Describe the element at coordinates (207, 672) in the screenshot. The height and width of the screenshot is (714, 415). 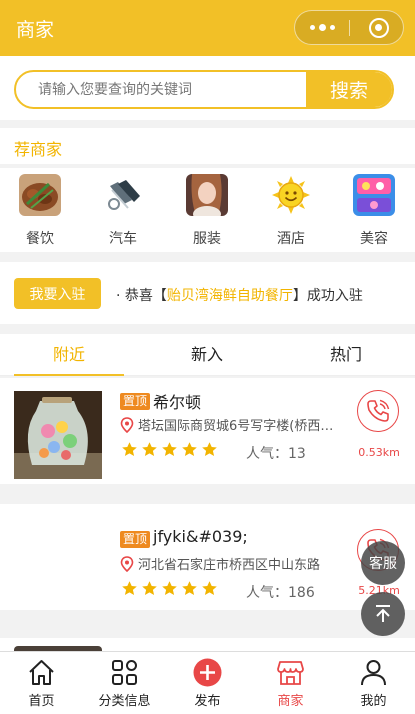
I see `publish-plus-icon` at that location.